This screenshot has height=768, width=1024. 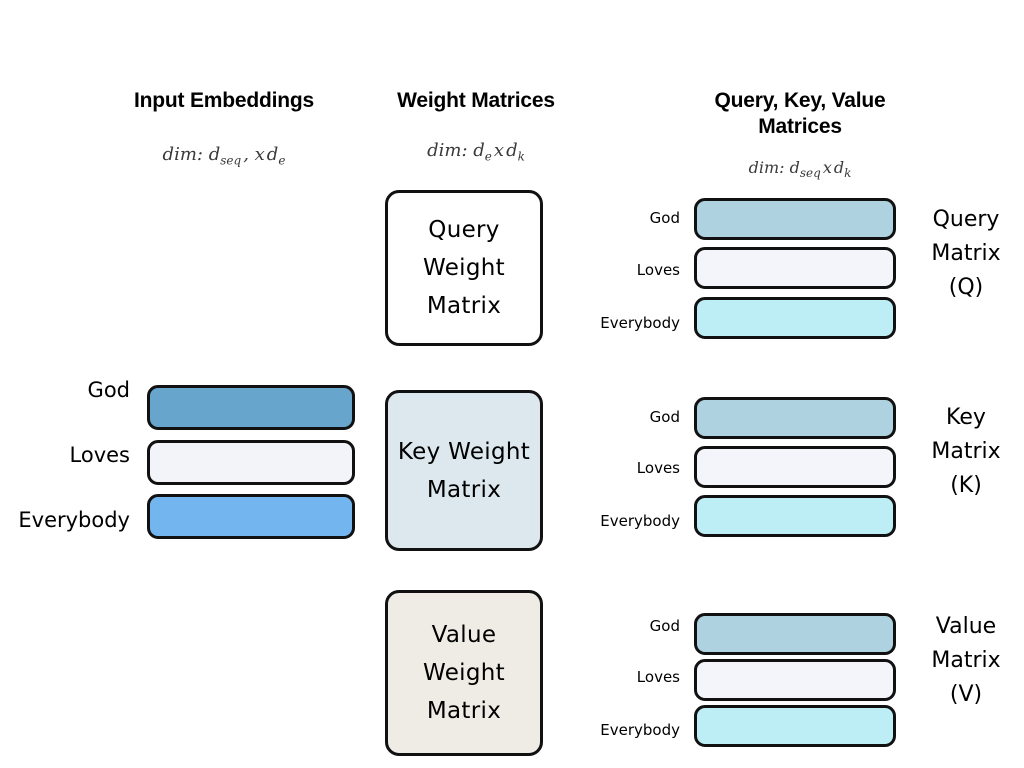 I want to click on column-title-weight-matrices: Weight Matrices, so click(x=476, y=100).